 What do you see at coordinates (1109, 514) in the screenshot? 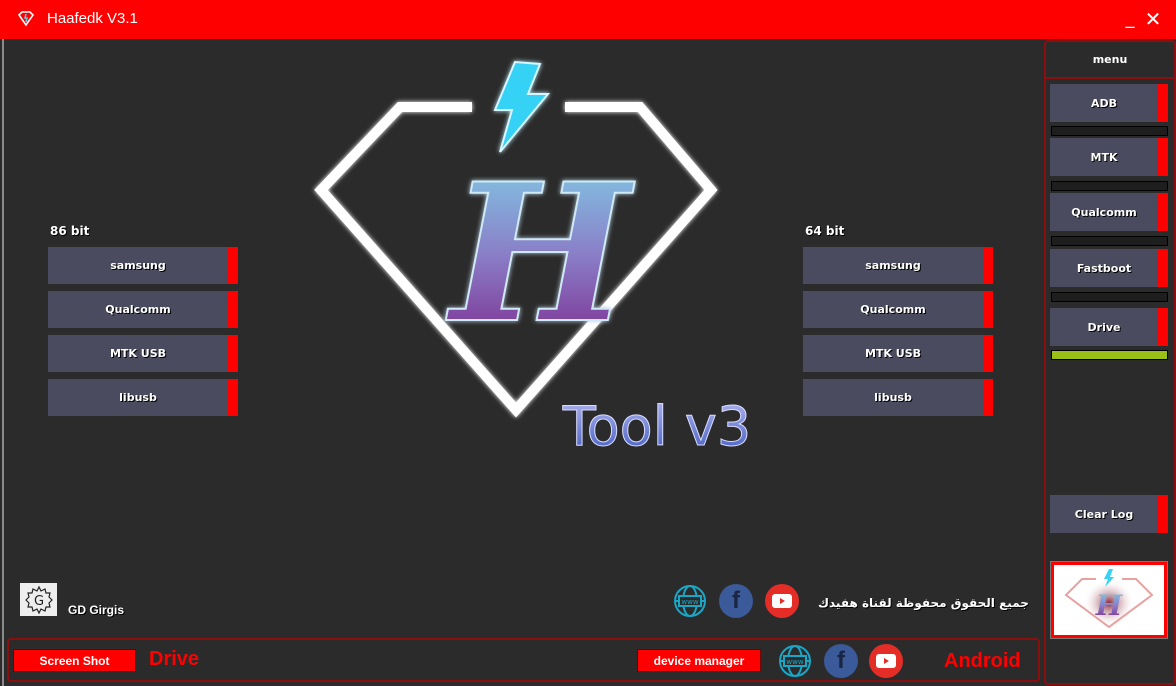
I see `clear-log-button: Clear Log` at bounding box center [1109, 514].